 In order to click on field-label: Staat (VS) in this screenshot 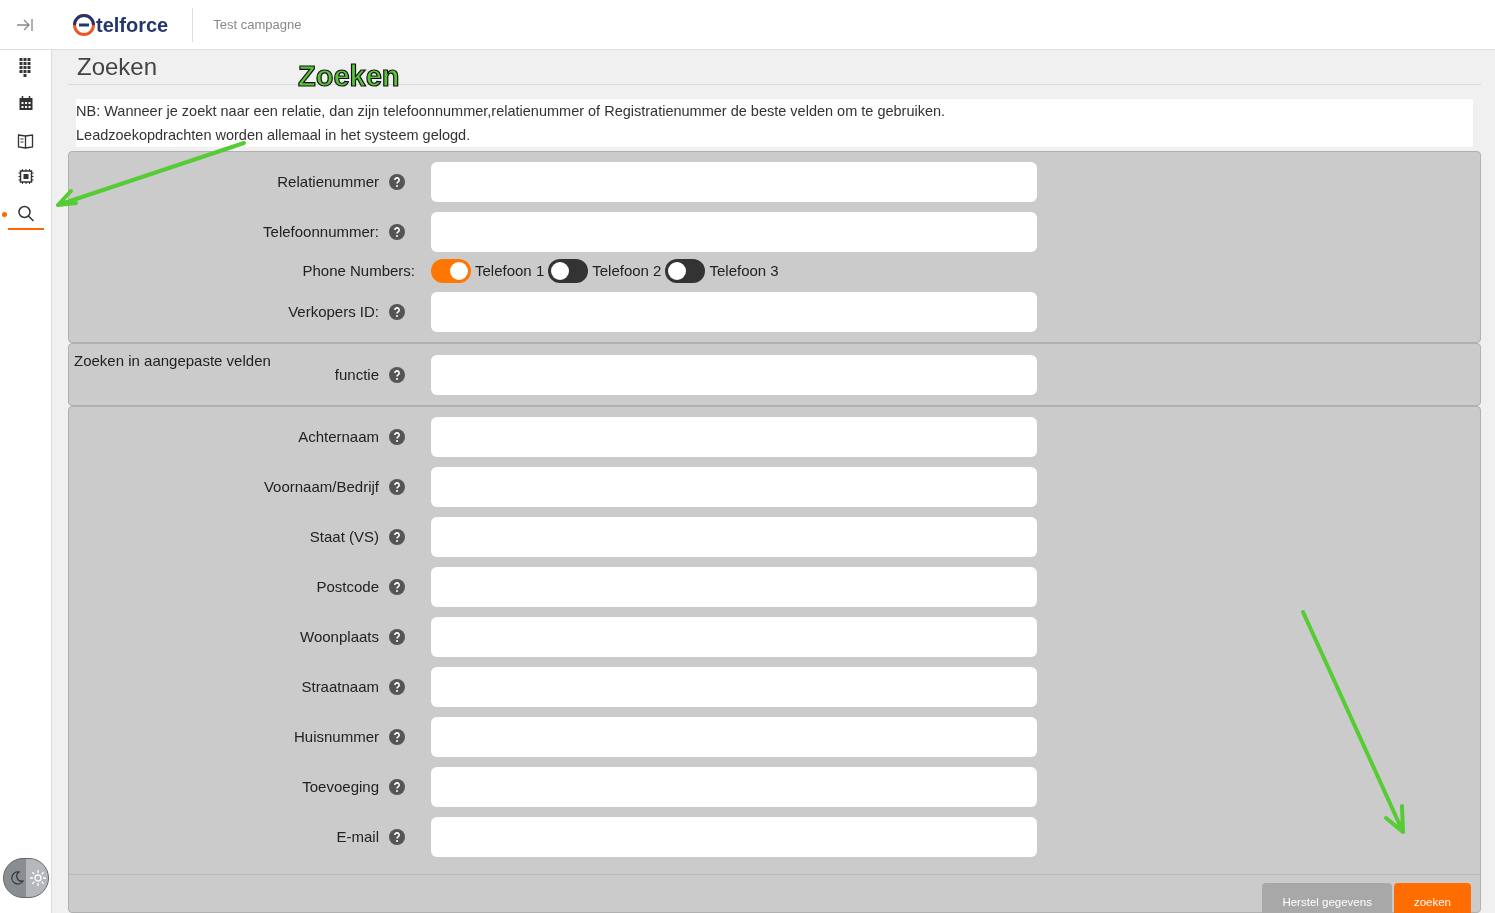, I will do `click(343, 536)`.